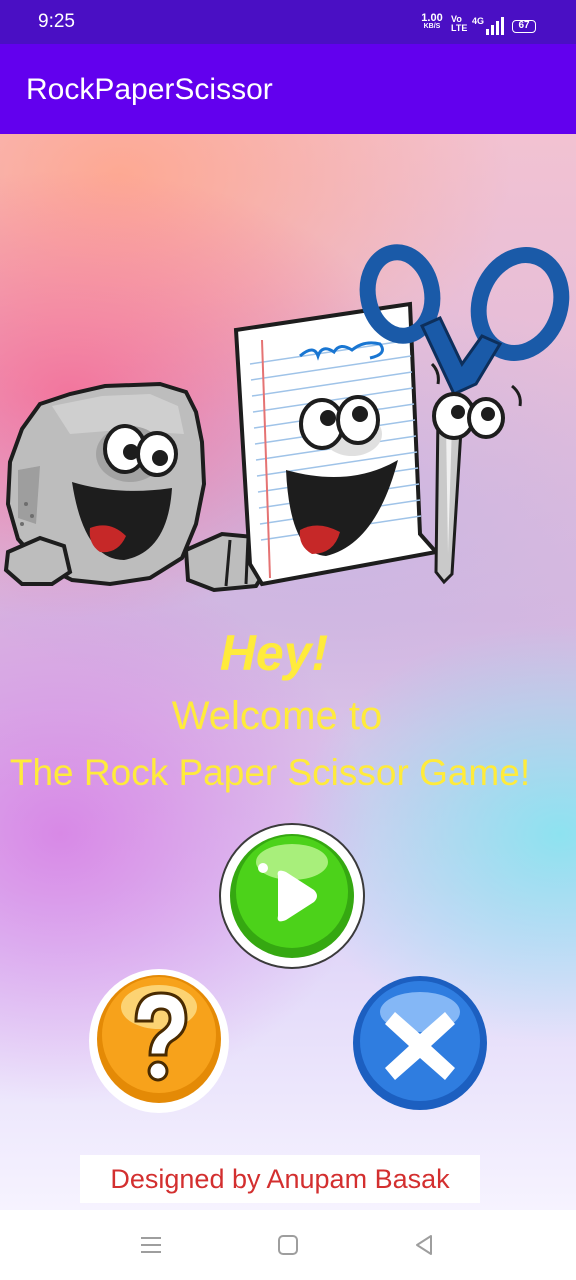 The width and height of the screenshot is (576, 1280). I want to click on status-time: 9:25, so click(56, 21).